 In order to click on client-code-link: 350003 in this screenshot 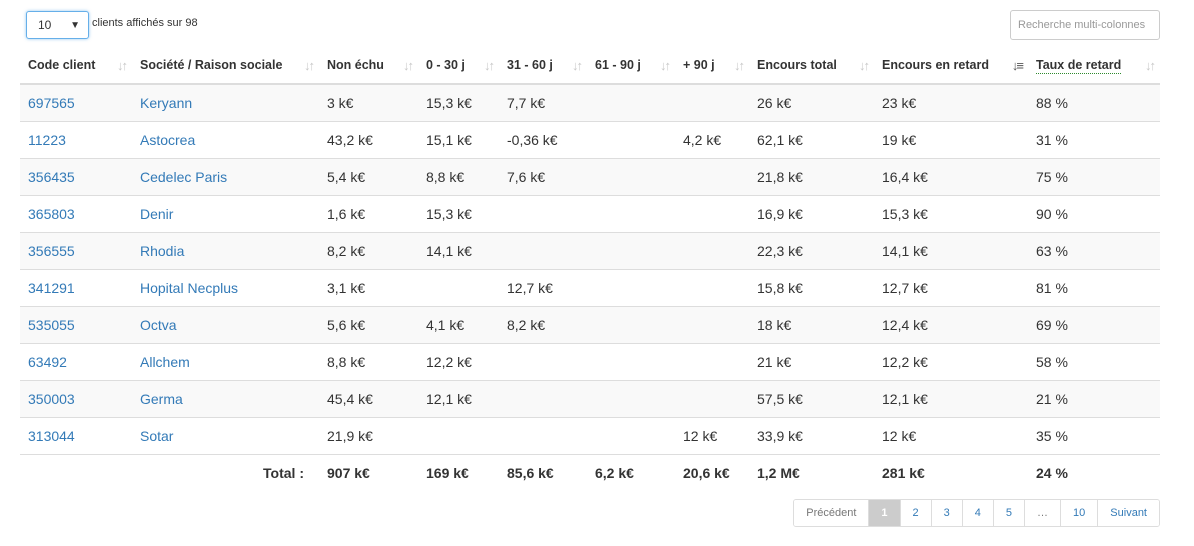, I will do `click(51, 399)`.